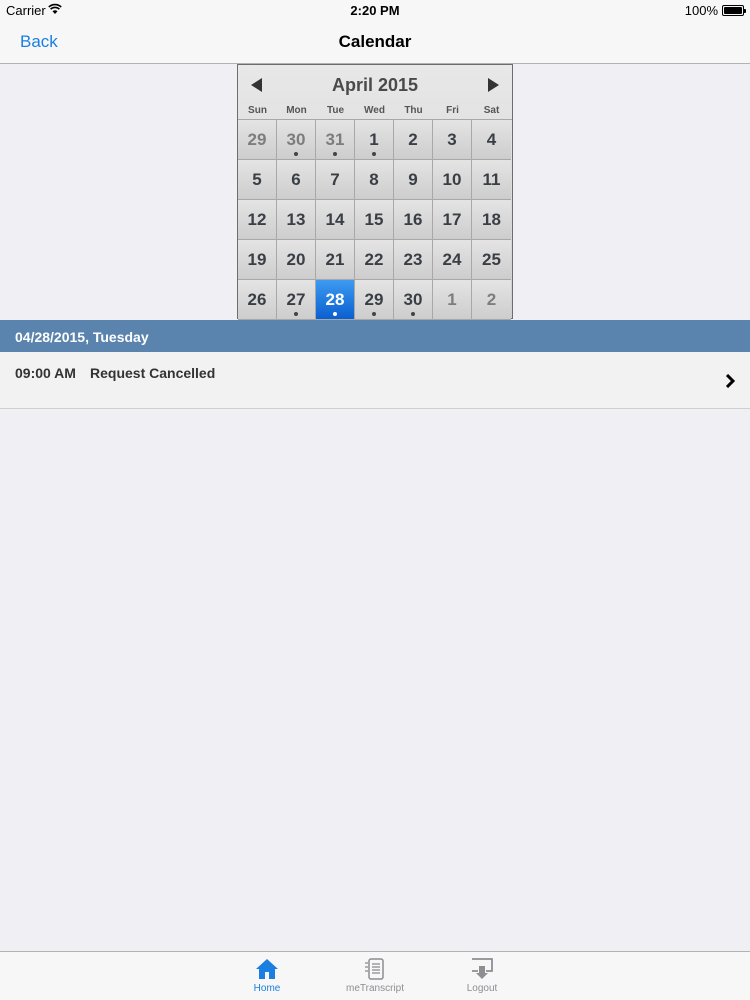 The image size is (750, 1000). What do you see at coordinates (153, 373) in the screenshot?
I see `event-title: Request Cancelled` at bounding box center [153, 373].